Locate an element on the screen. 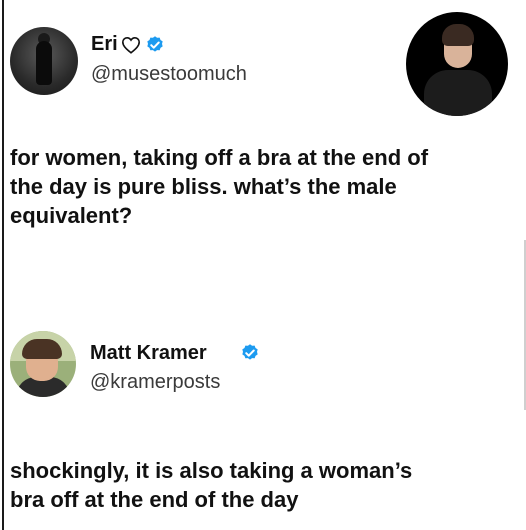 The height and width of the screenshot is (530, 526). avatar-figure-body is located at coordinates (44, 63).